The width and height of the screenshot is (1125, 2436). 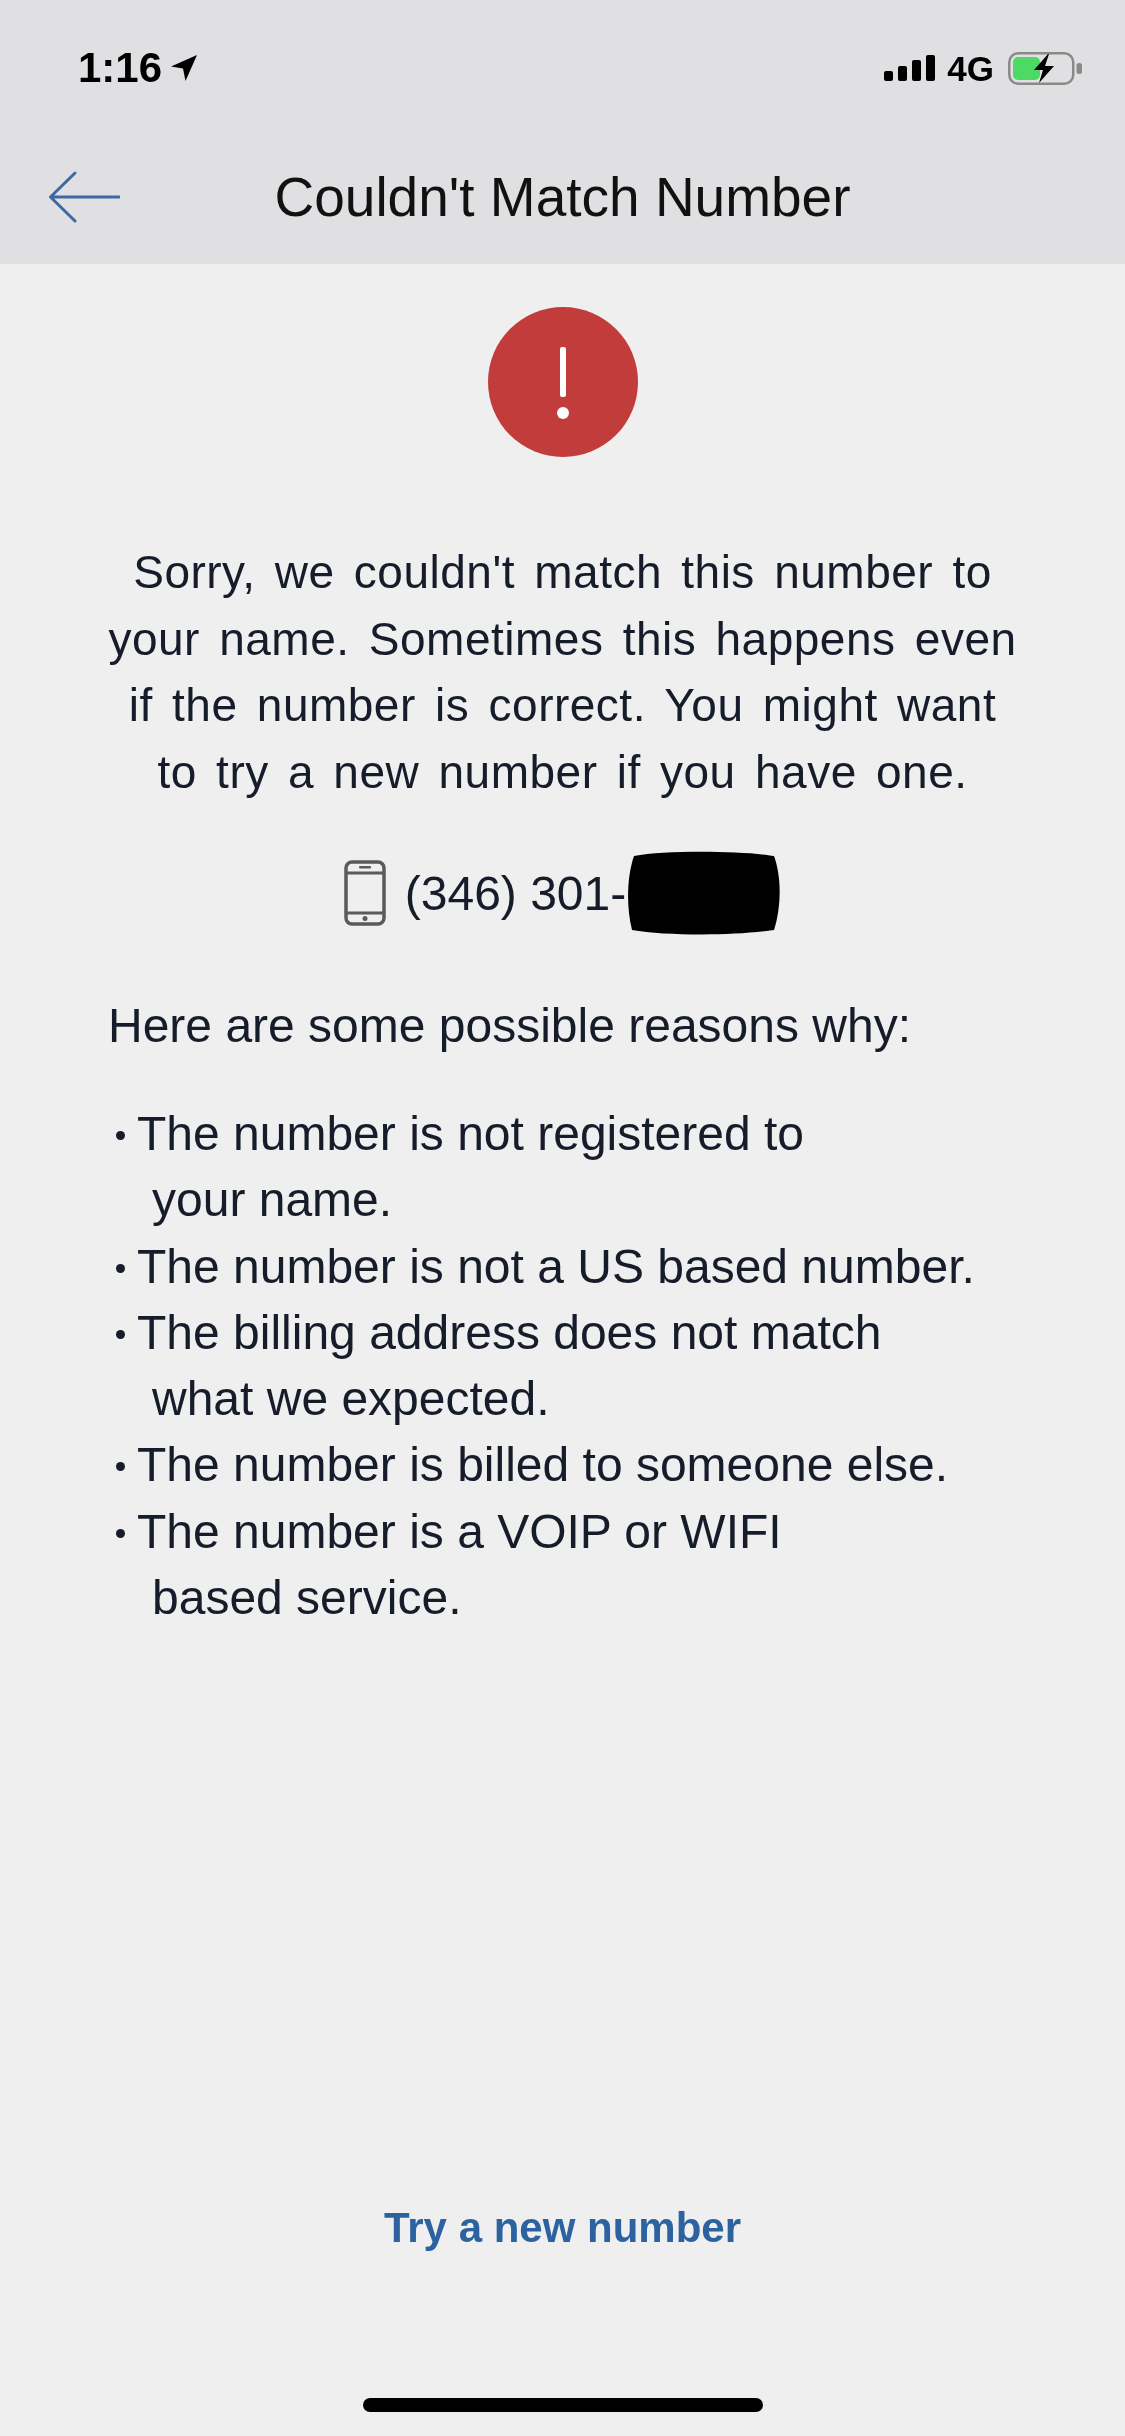 What do you see at coordinates (562, 382) in the screenshot?
I see `alert-icon` at bounding box center [562, 382].